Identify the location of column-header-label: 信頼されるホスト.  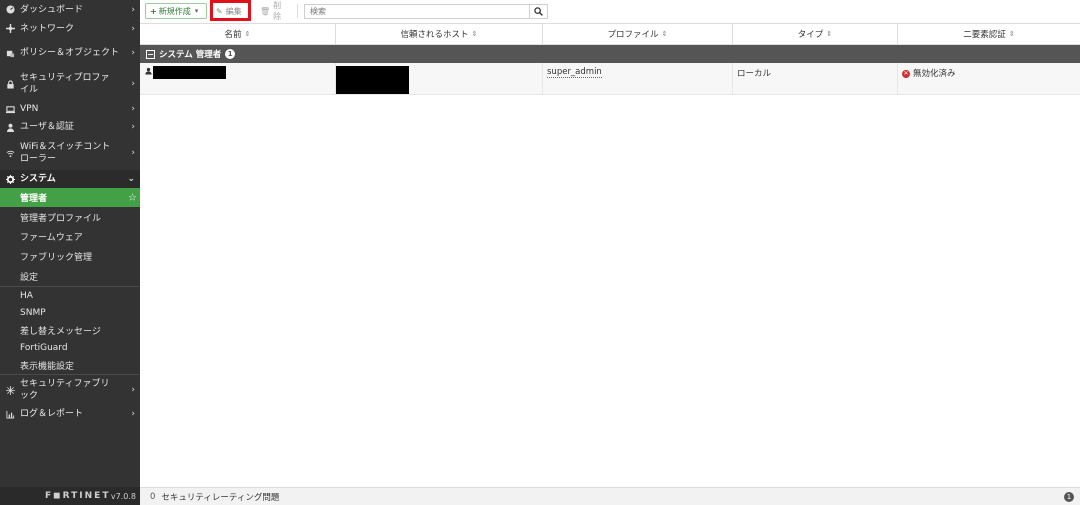
(434, 35).